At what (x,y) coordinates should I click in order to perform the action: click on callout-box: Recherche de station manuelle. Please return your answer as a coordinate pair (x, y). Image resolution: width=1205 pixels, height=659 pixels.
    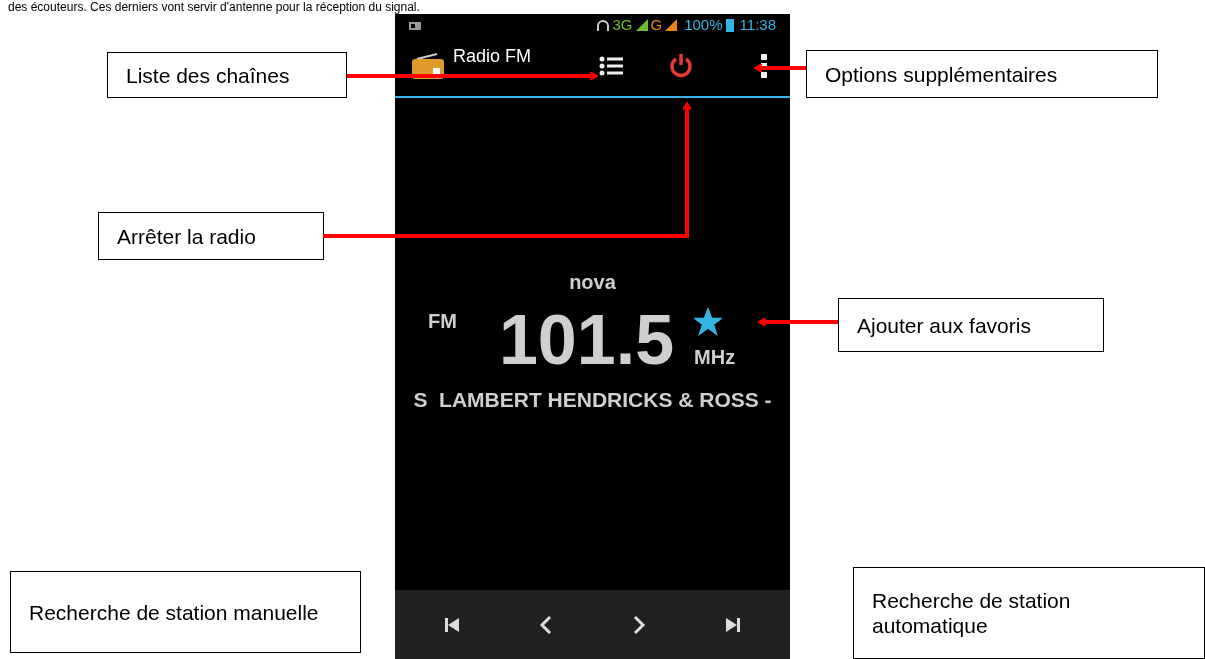
    Looking at the image, I should click on (185, 612).